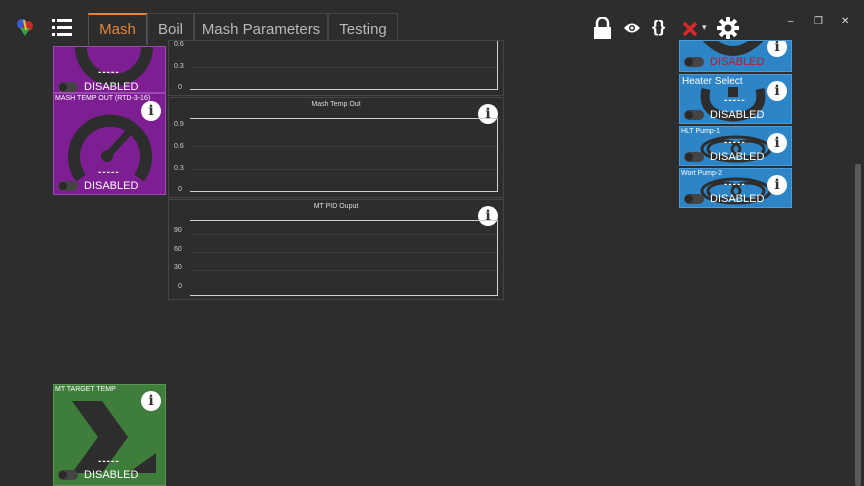 The image size is (864, 486). Describe the element at coordinates (109, 435) in the screenshot. I see `mt-target-temp-widget: MT TARGET TEMP i ----- DISABLED` at that location.